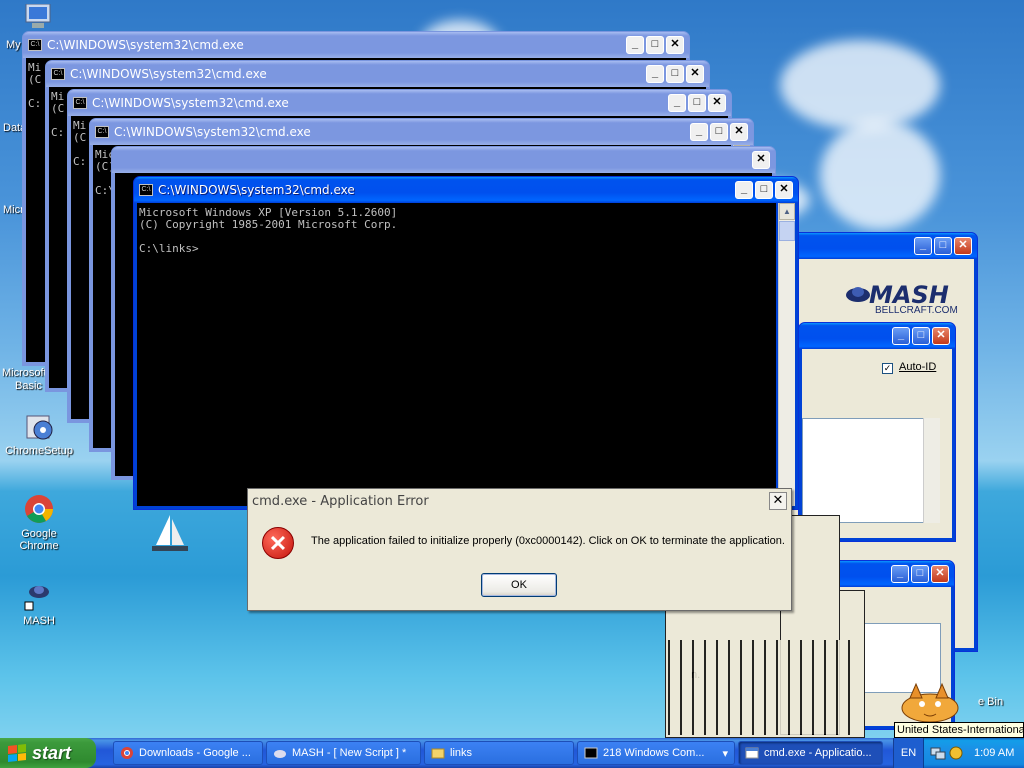 The height and width of the screenshot is (768, 1024). I want to click on mash-sub-window: _ □ ✕ ✓ Auto-ID, so click(877, 432).